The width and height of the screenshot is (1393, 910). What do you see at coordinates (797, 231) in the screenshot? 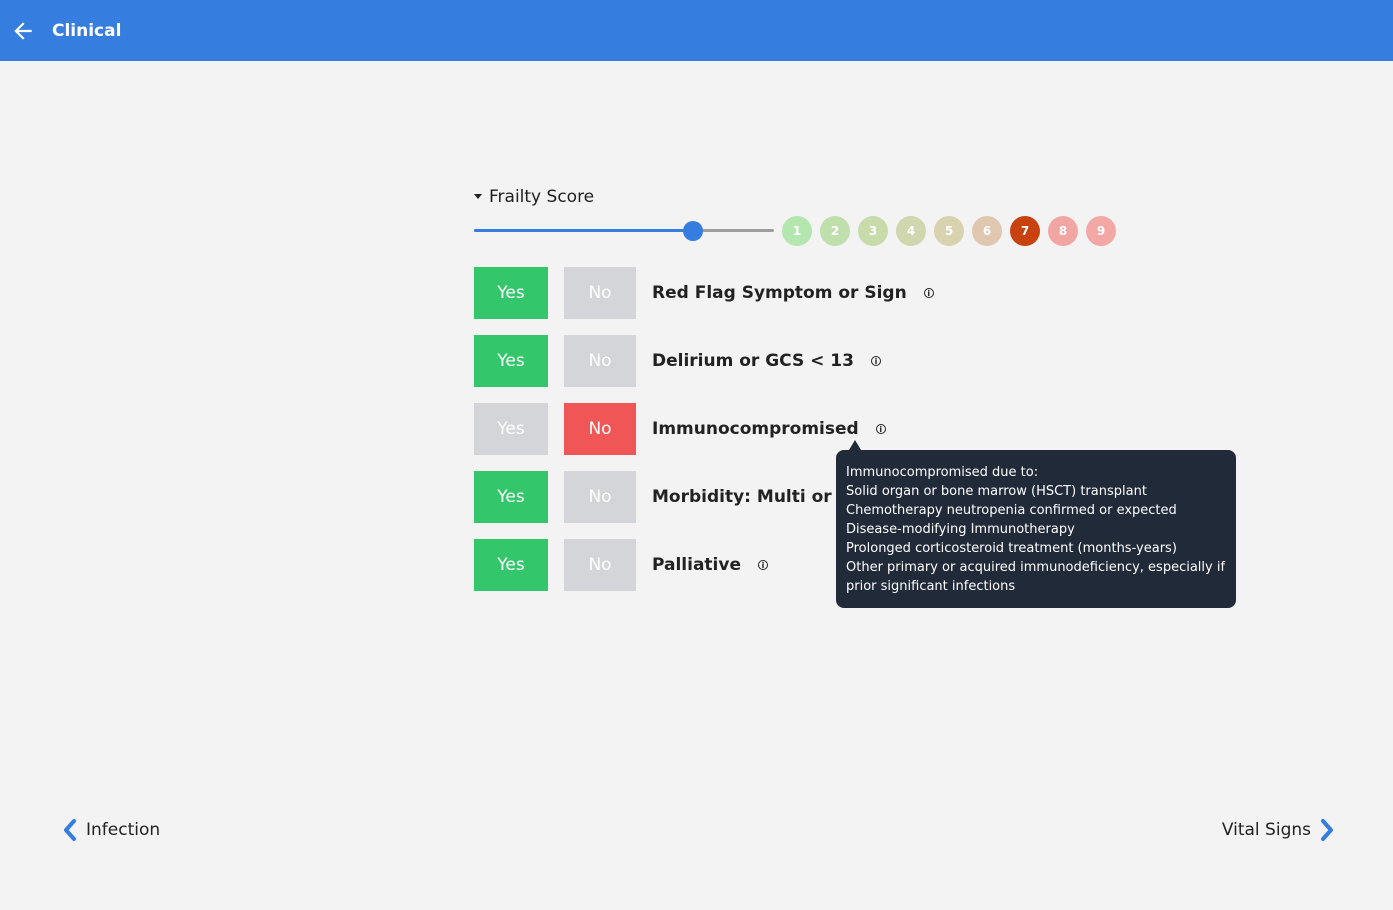
I see `frailty-score-1: 1` at bounding box center [797, 231].